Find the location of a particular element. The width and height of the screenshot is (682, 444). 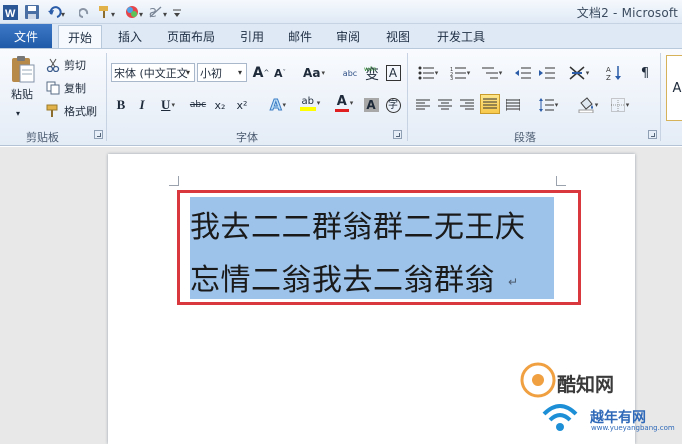

tab-page-layout: 页面布局 is located at coordinates (191, 36).